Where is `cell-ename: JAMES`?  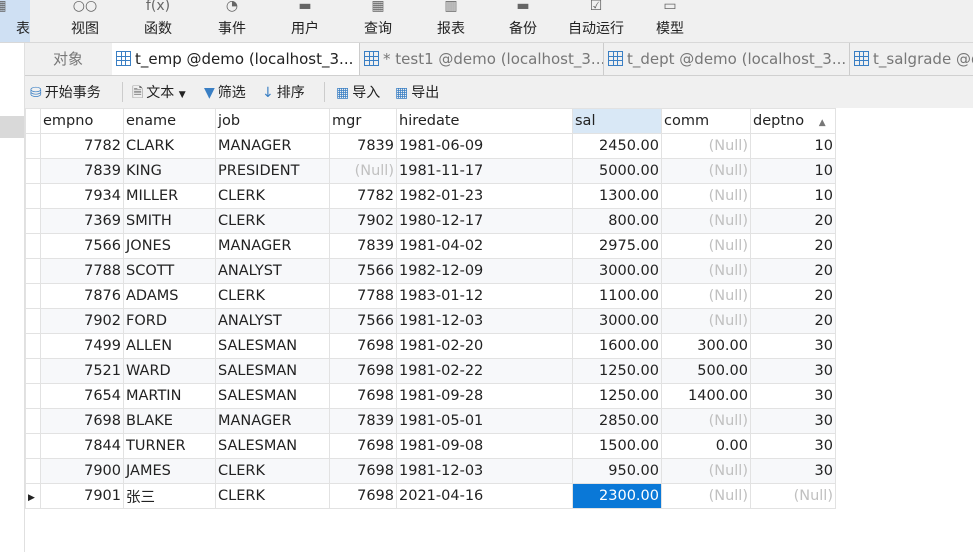 cell-ename: JAMES is located at coordinates (169, 471).